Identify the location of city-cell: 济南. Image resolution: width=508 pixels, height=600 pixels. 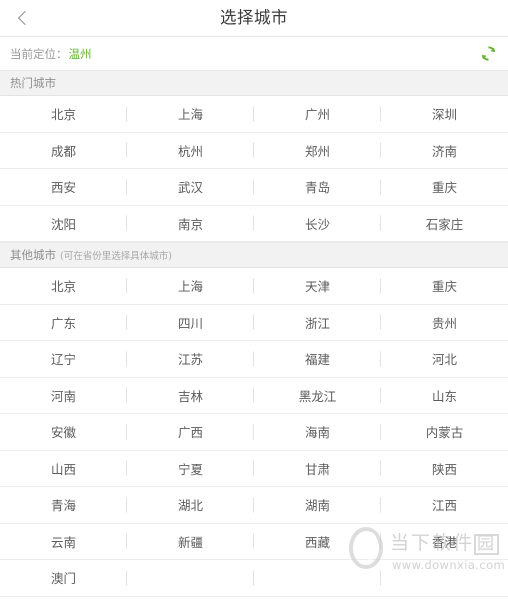
(444, 151).